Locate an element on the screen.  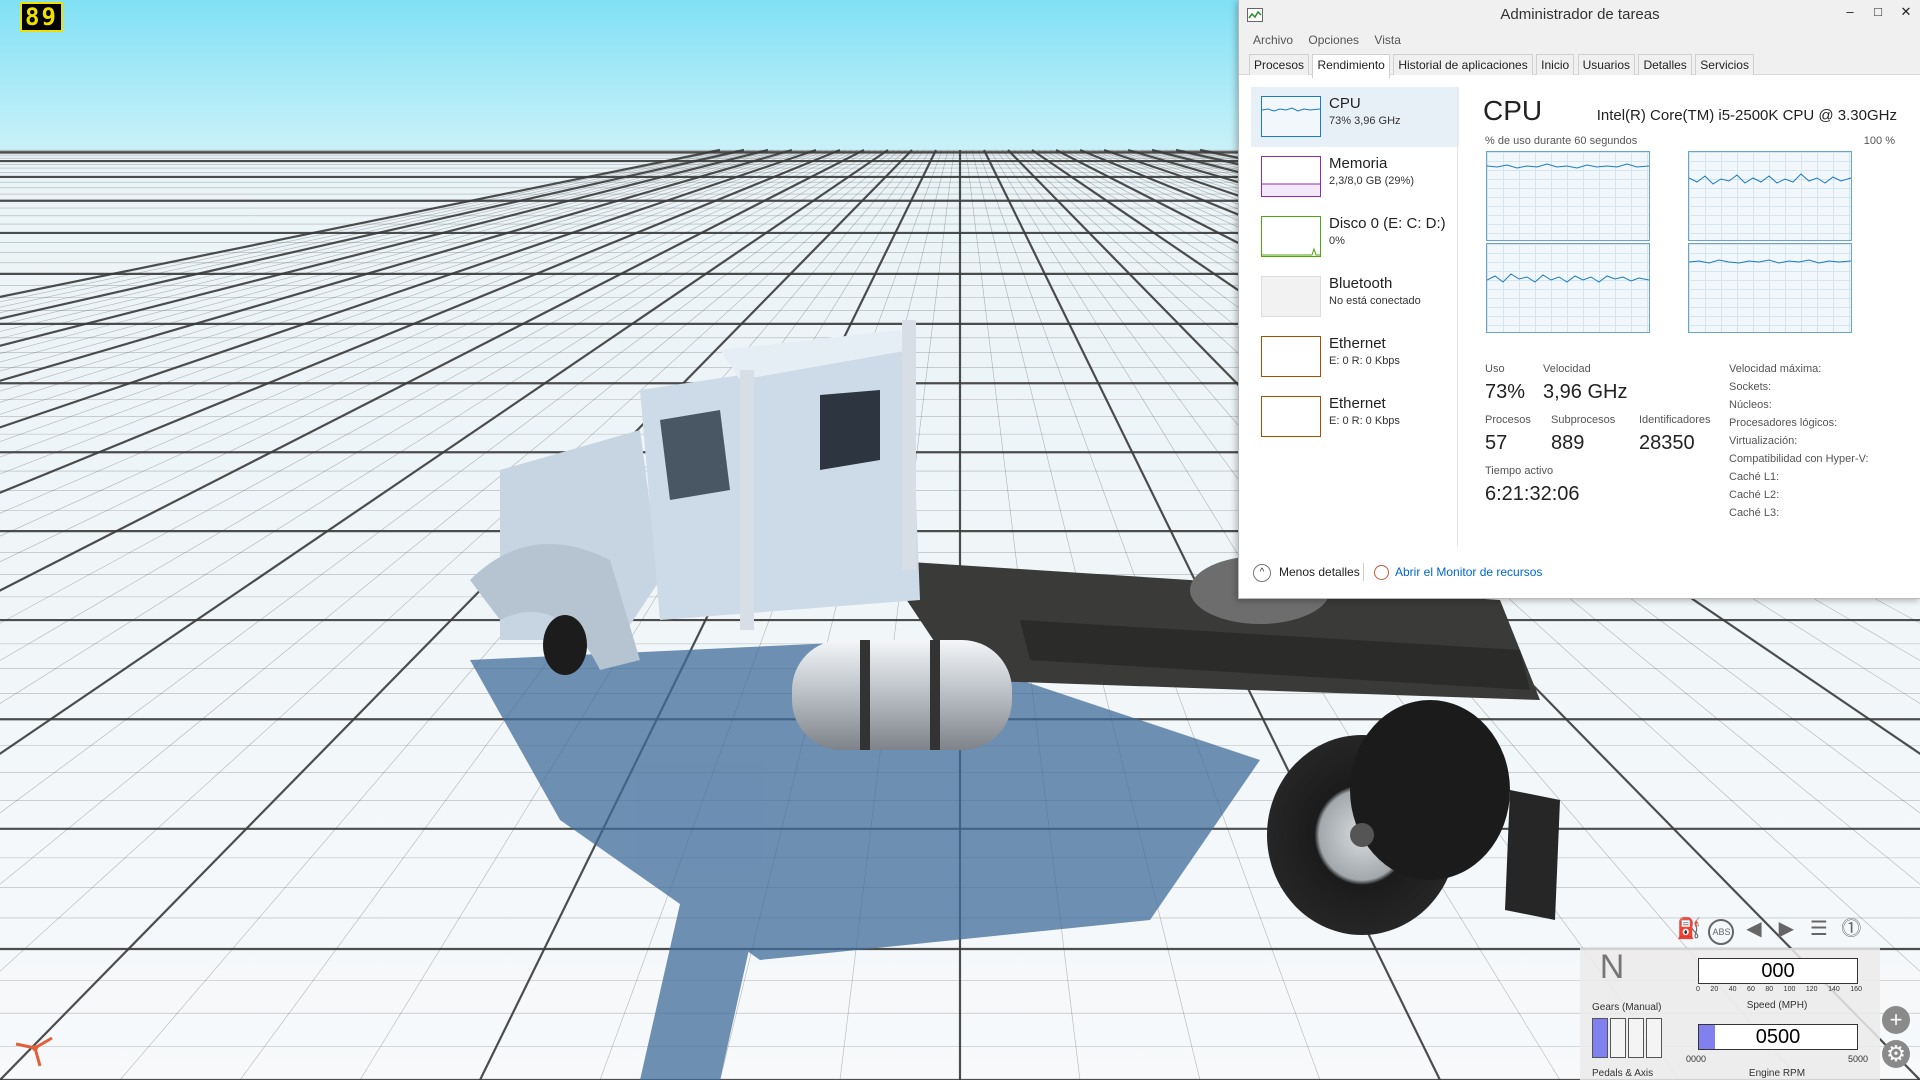
processes-label: Procesos is located at coordinates (1508, 420).